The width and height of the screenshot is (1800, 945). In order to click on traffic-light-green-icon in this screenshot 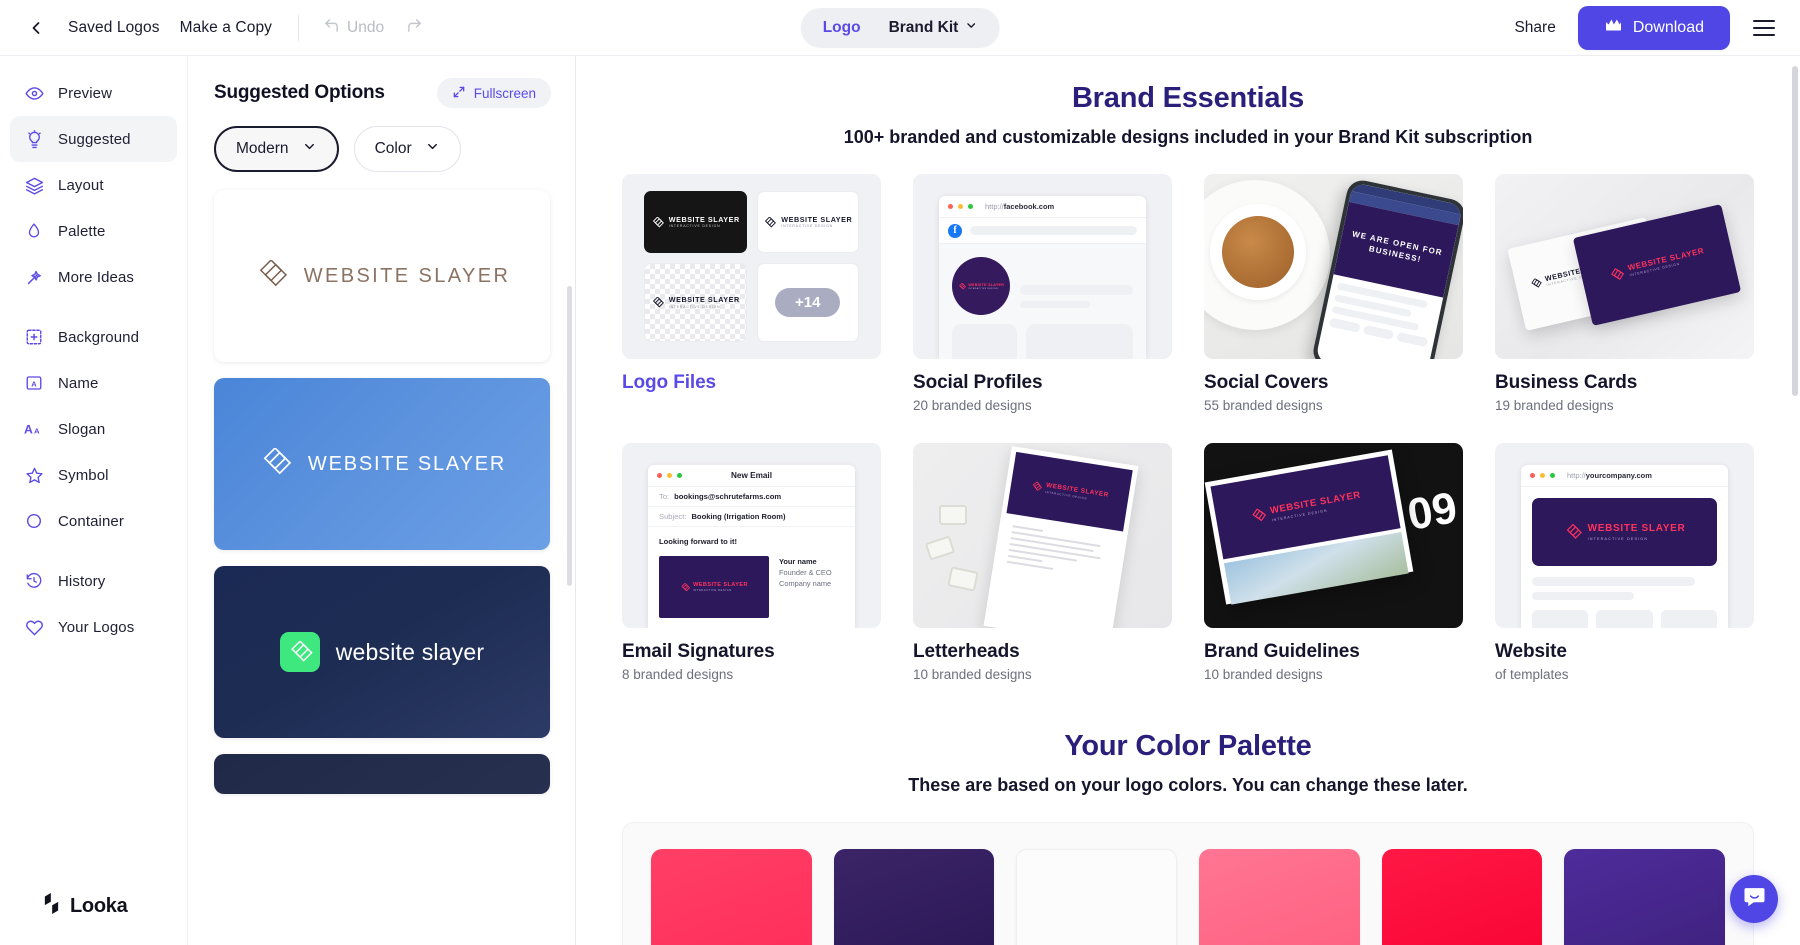, I will do `click(1552, 475)`.